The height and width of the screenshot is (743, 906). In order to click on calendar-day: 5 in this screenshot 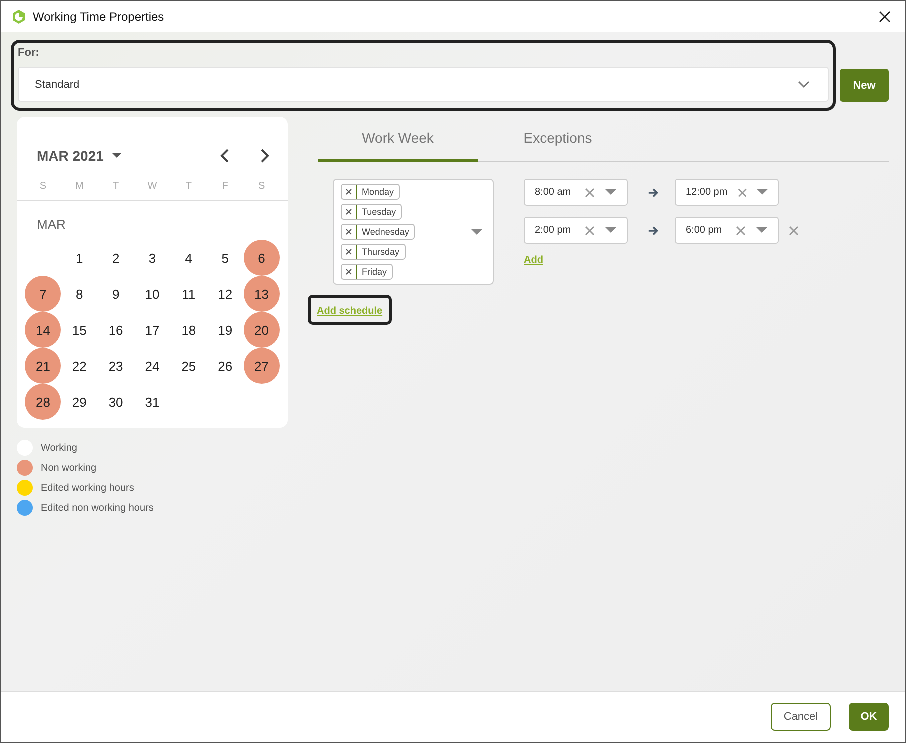, I will do `click(225, 258)`.